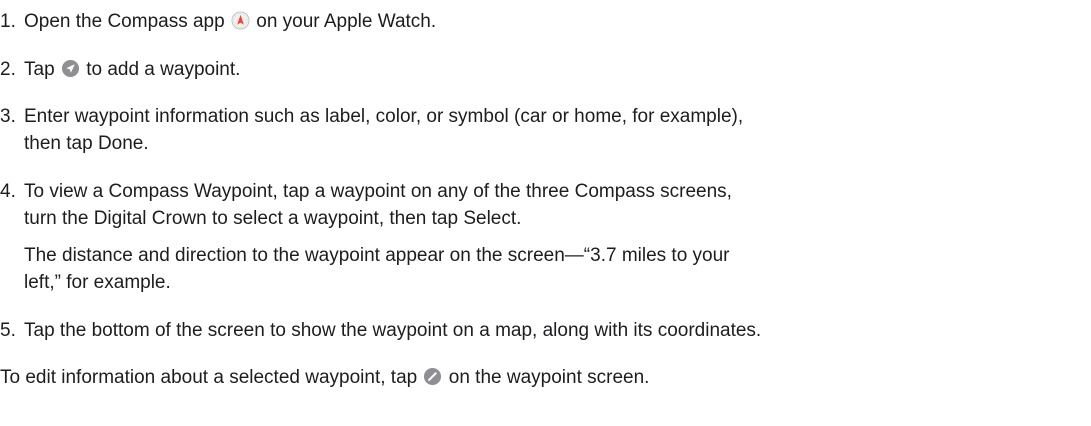  Describe the element at coordinates (97, 282) in the screenshot. I see `note-text-line: left,” for example.` at that location.